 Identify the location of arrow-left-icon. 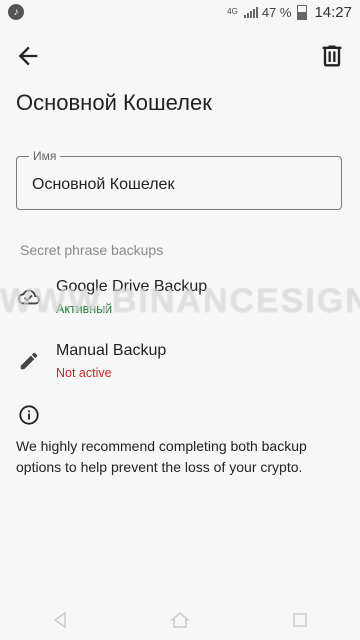
(28, 56).